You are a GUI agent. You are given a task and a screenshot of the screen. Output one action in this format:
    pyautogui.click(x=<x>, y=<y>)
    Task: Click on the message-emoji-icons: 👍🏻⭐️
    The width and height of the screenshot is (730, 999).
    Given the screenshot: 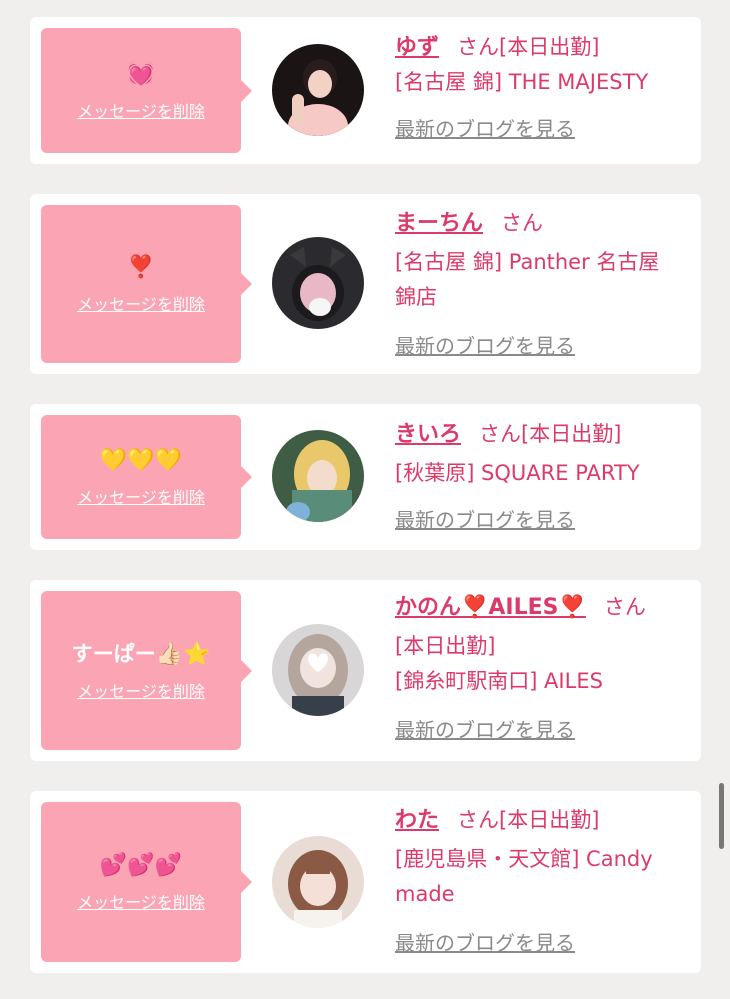 What is the action you would take?
    pyautogui.click(x=183, y=654)
    